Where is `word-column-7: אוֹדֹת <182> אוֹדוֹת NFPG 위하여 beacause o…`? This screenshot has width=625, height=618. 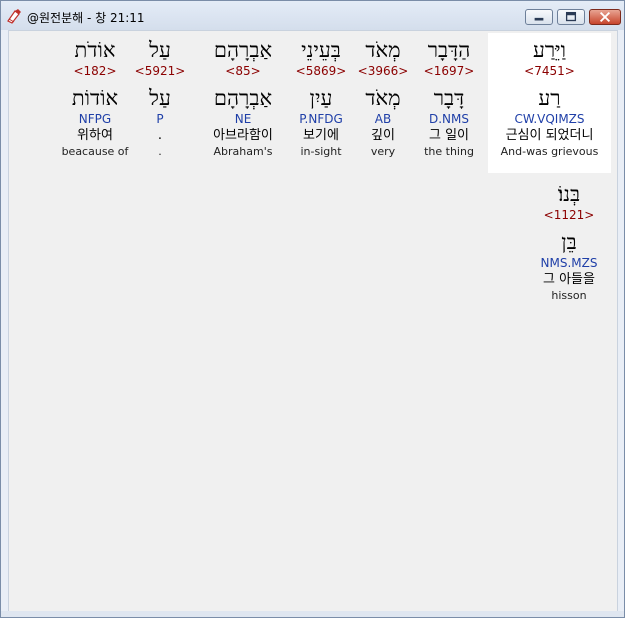
word-column-7: אוֹדֹת <182> אוֹדוֹת NFPG 위하여 beacause o… is located at coordinates (95, 96).